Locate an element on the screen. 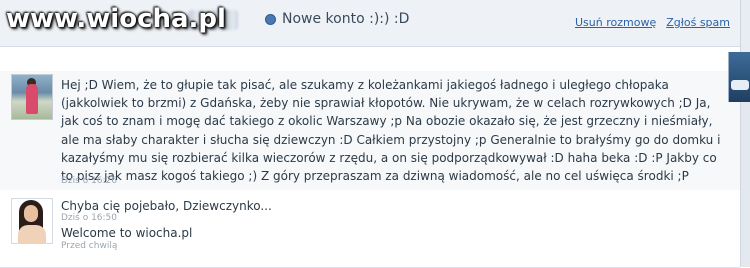  conversation-title-wrap: Nowe konto :):) :D is located at coordinates (337, 19).